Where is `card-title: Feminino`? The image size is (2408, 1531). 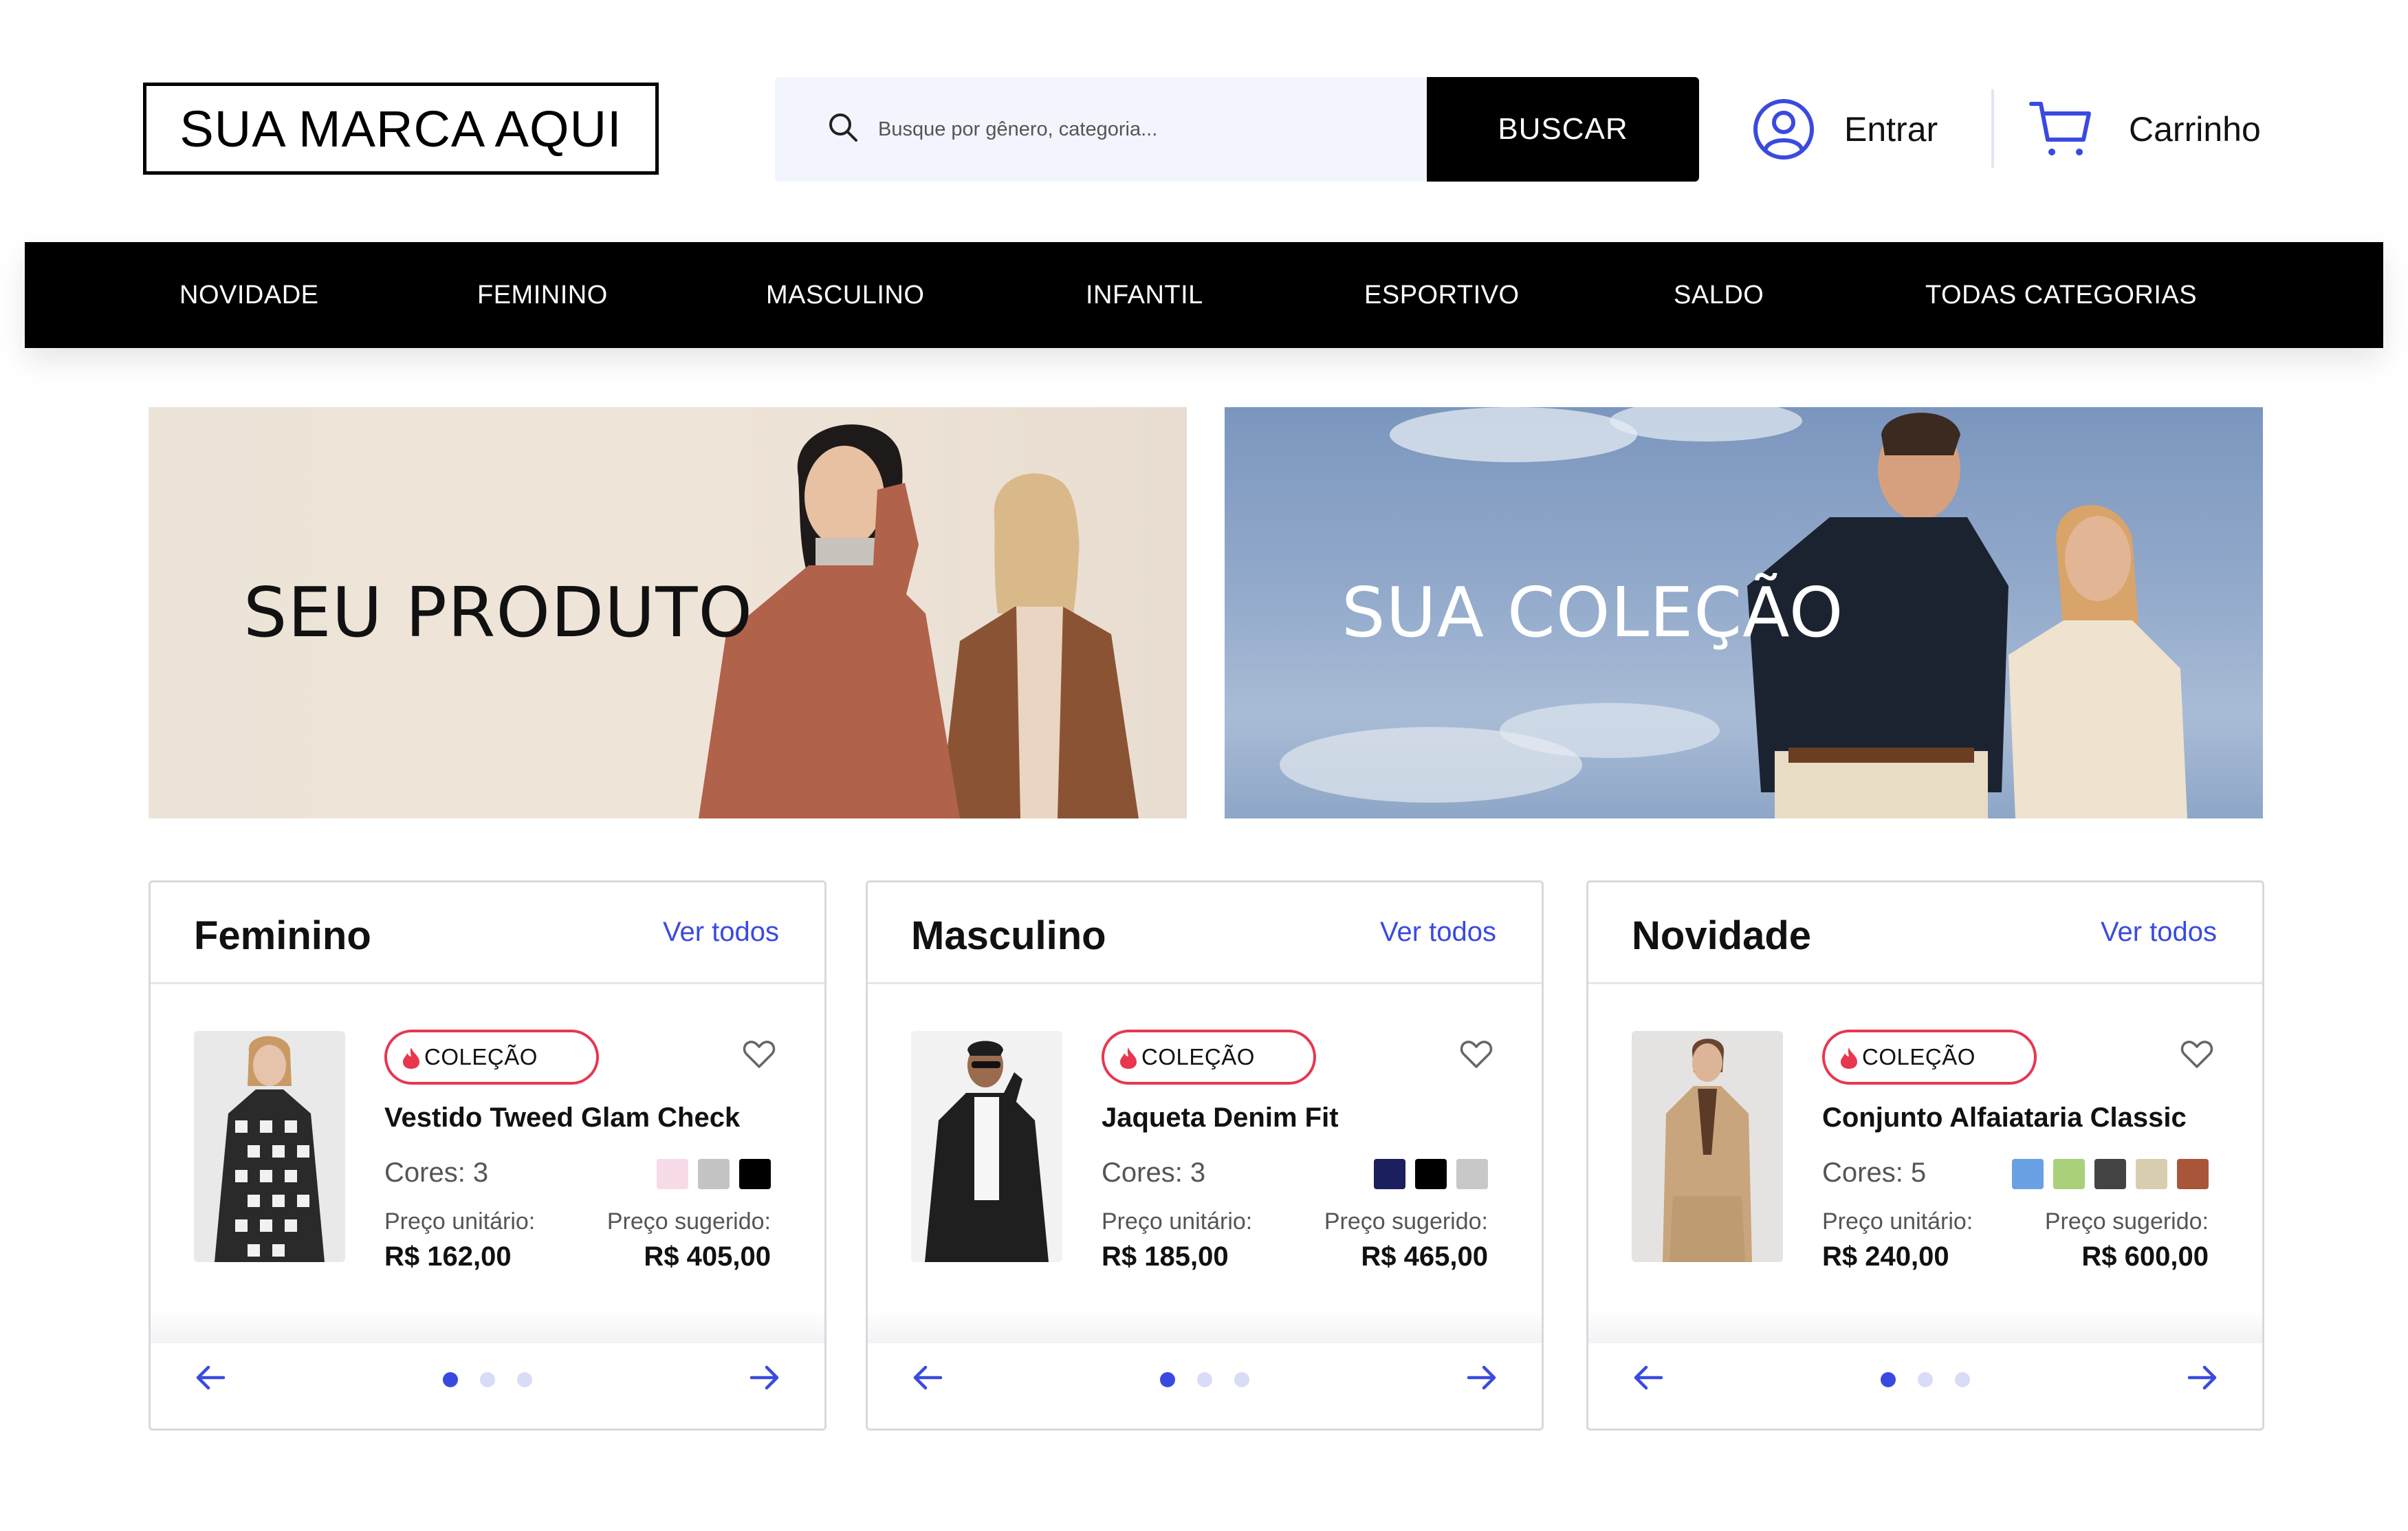 card-title: Feminino is located at coordinates (282, 935).